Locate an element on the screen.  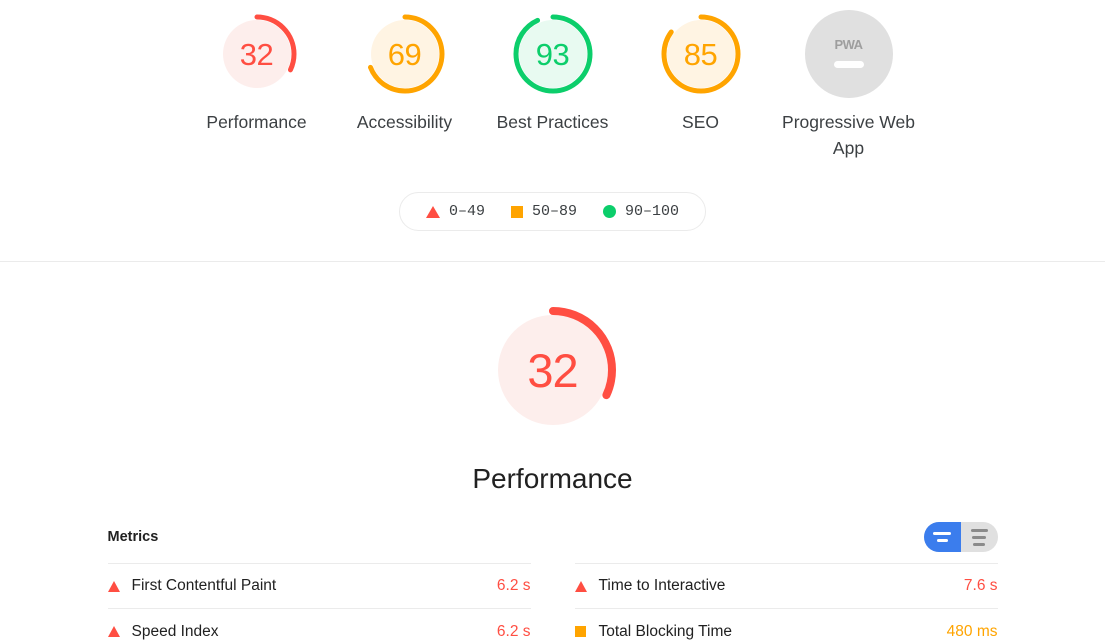
metric-value: 7.6 s is located at coordinates (980, 585).